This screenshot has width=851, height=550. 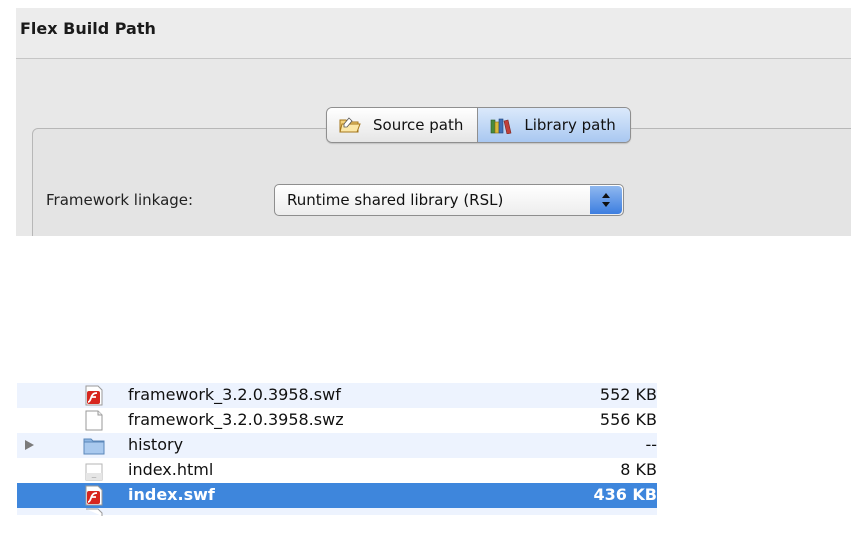 I want to click on books-library-icon, so click(x=501, y=126).